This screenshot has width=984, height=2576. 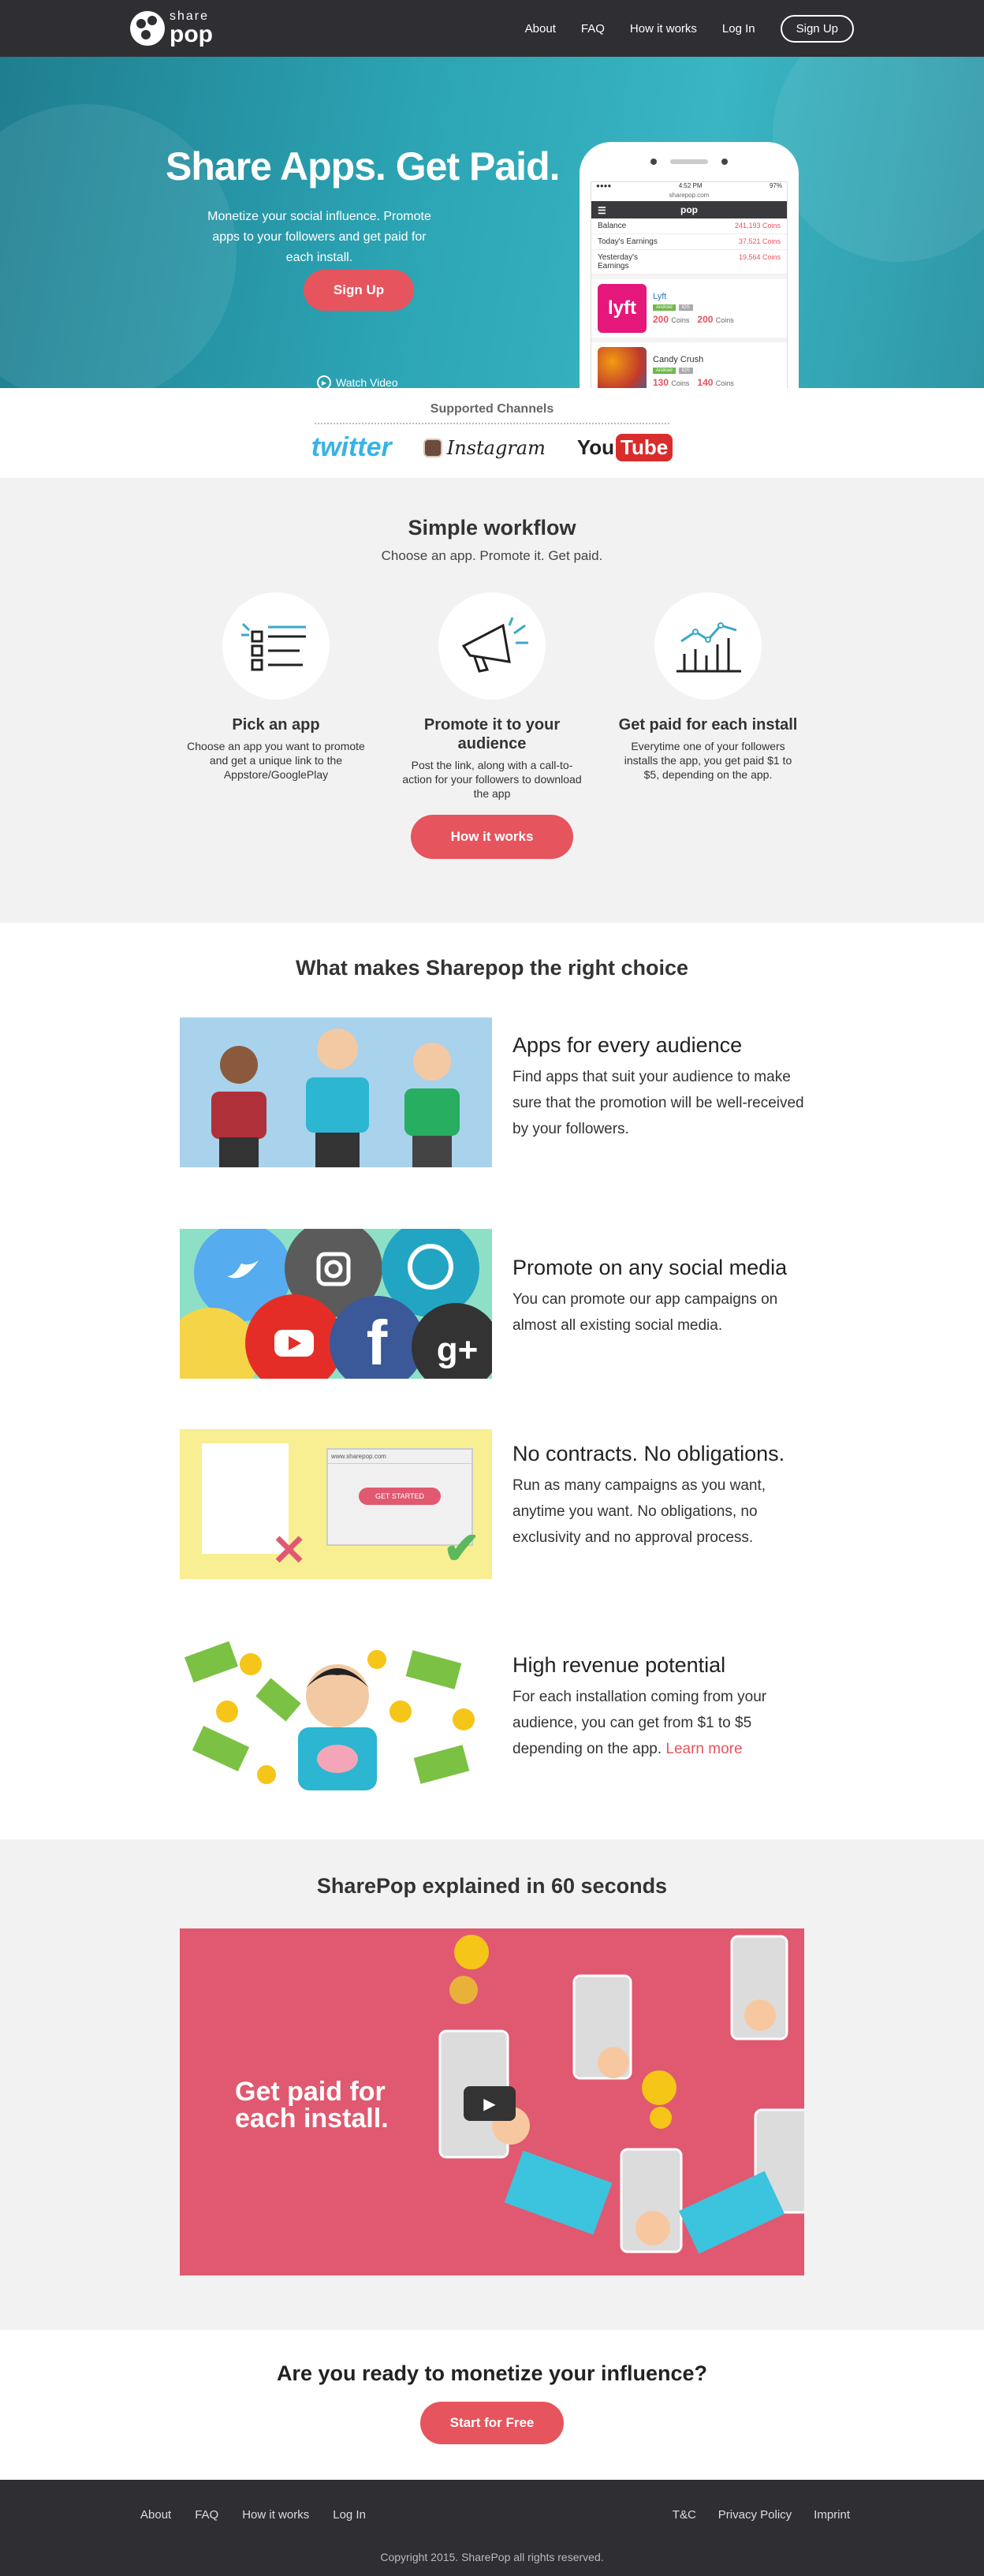 What do you see at coordinates (671, 319) in the screenshot?
I see `coins-android: 200 Coins` at bounding box center [671, 319].